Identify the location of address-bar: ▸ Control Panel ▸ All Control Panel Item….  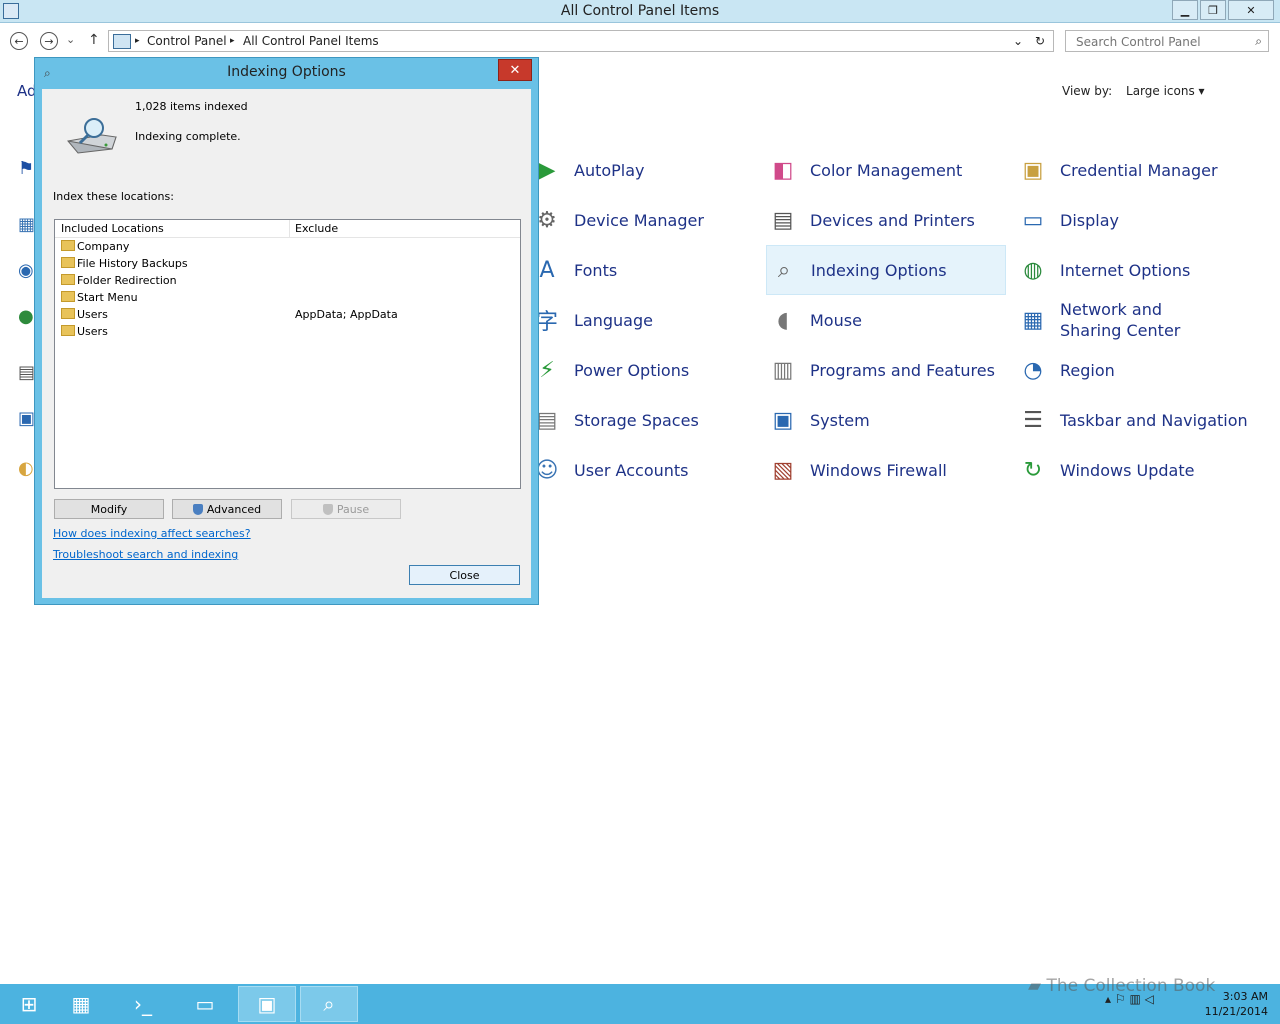
(581, 41).